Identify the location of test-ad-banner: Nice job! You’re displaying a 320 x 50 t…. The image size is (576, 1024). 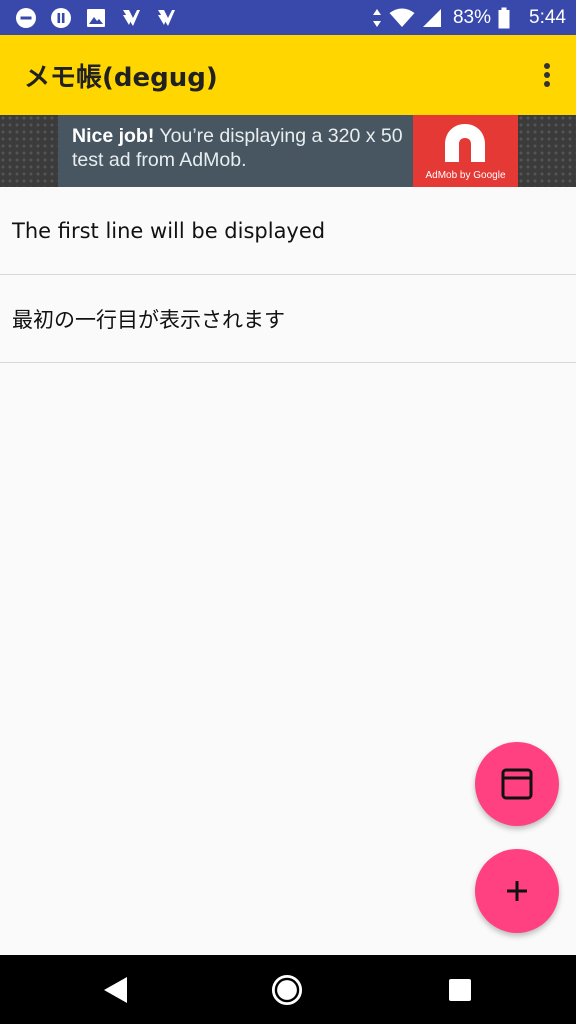
(288, 151).